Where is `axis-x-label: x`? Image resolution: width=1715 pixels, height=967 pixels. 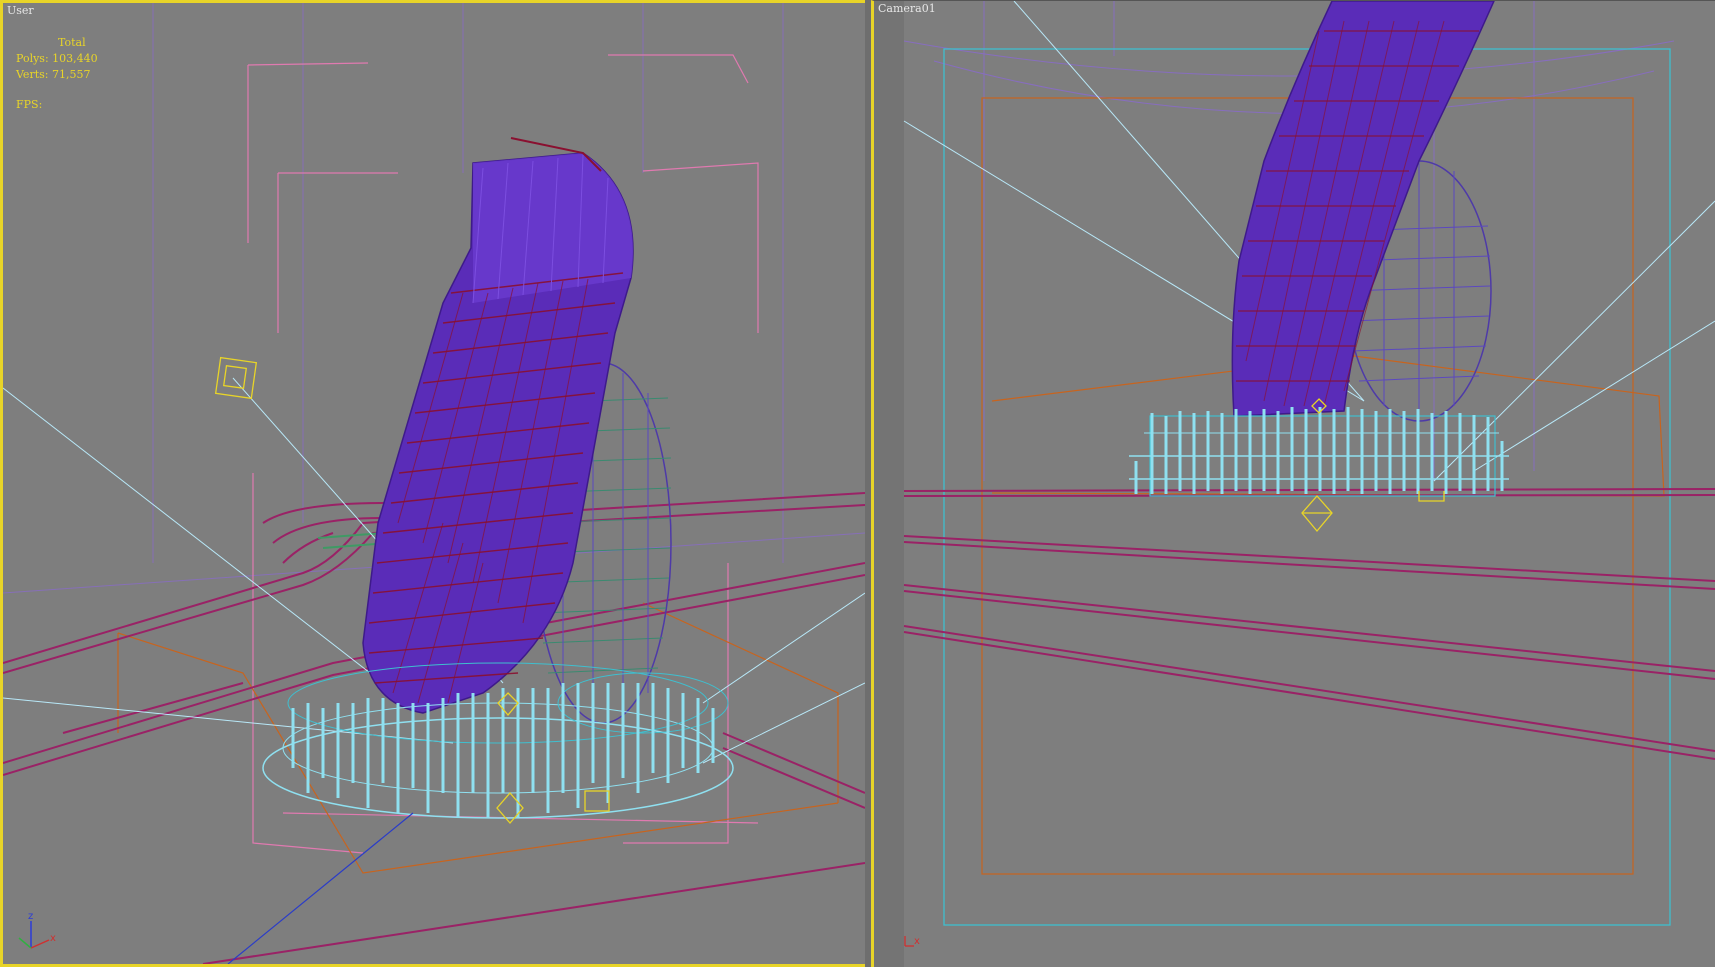
axis-x-label: x is located at coordinates (53, 938).